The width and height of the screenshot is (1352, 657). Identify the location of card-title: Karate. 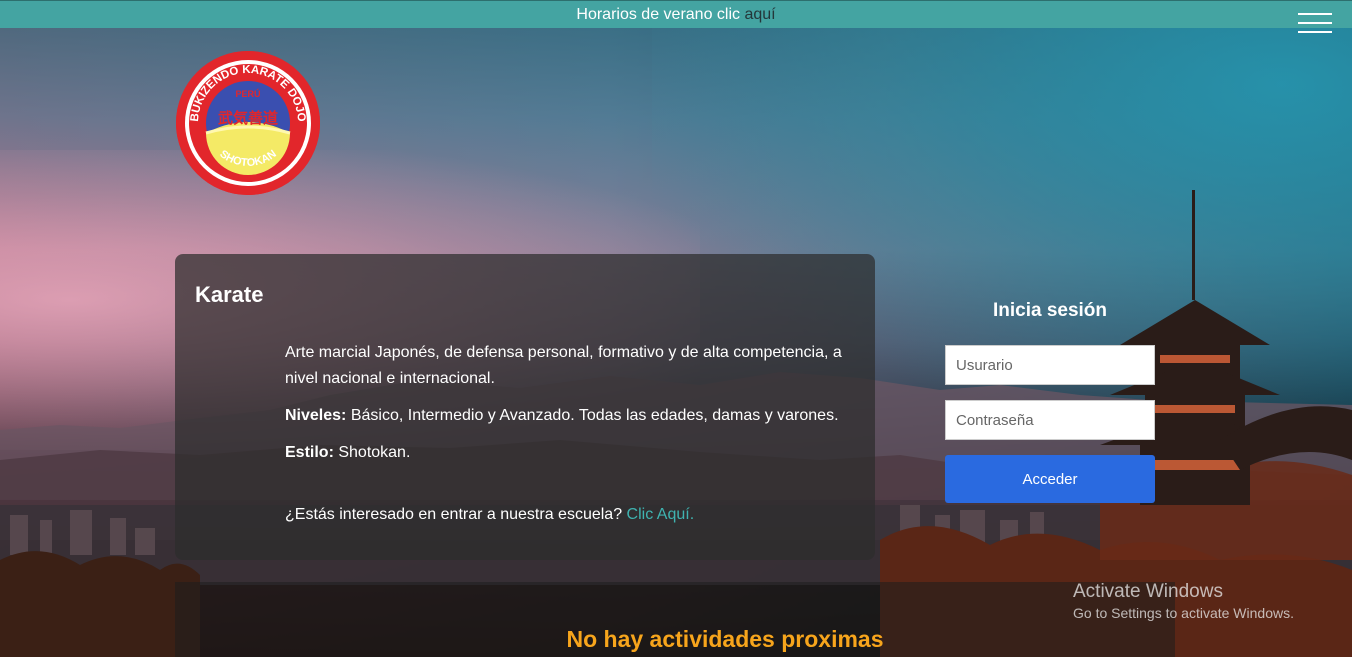
(229, 294).